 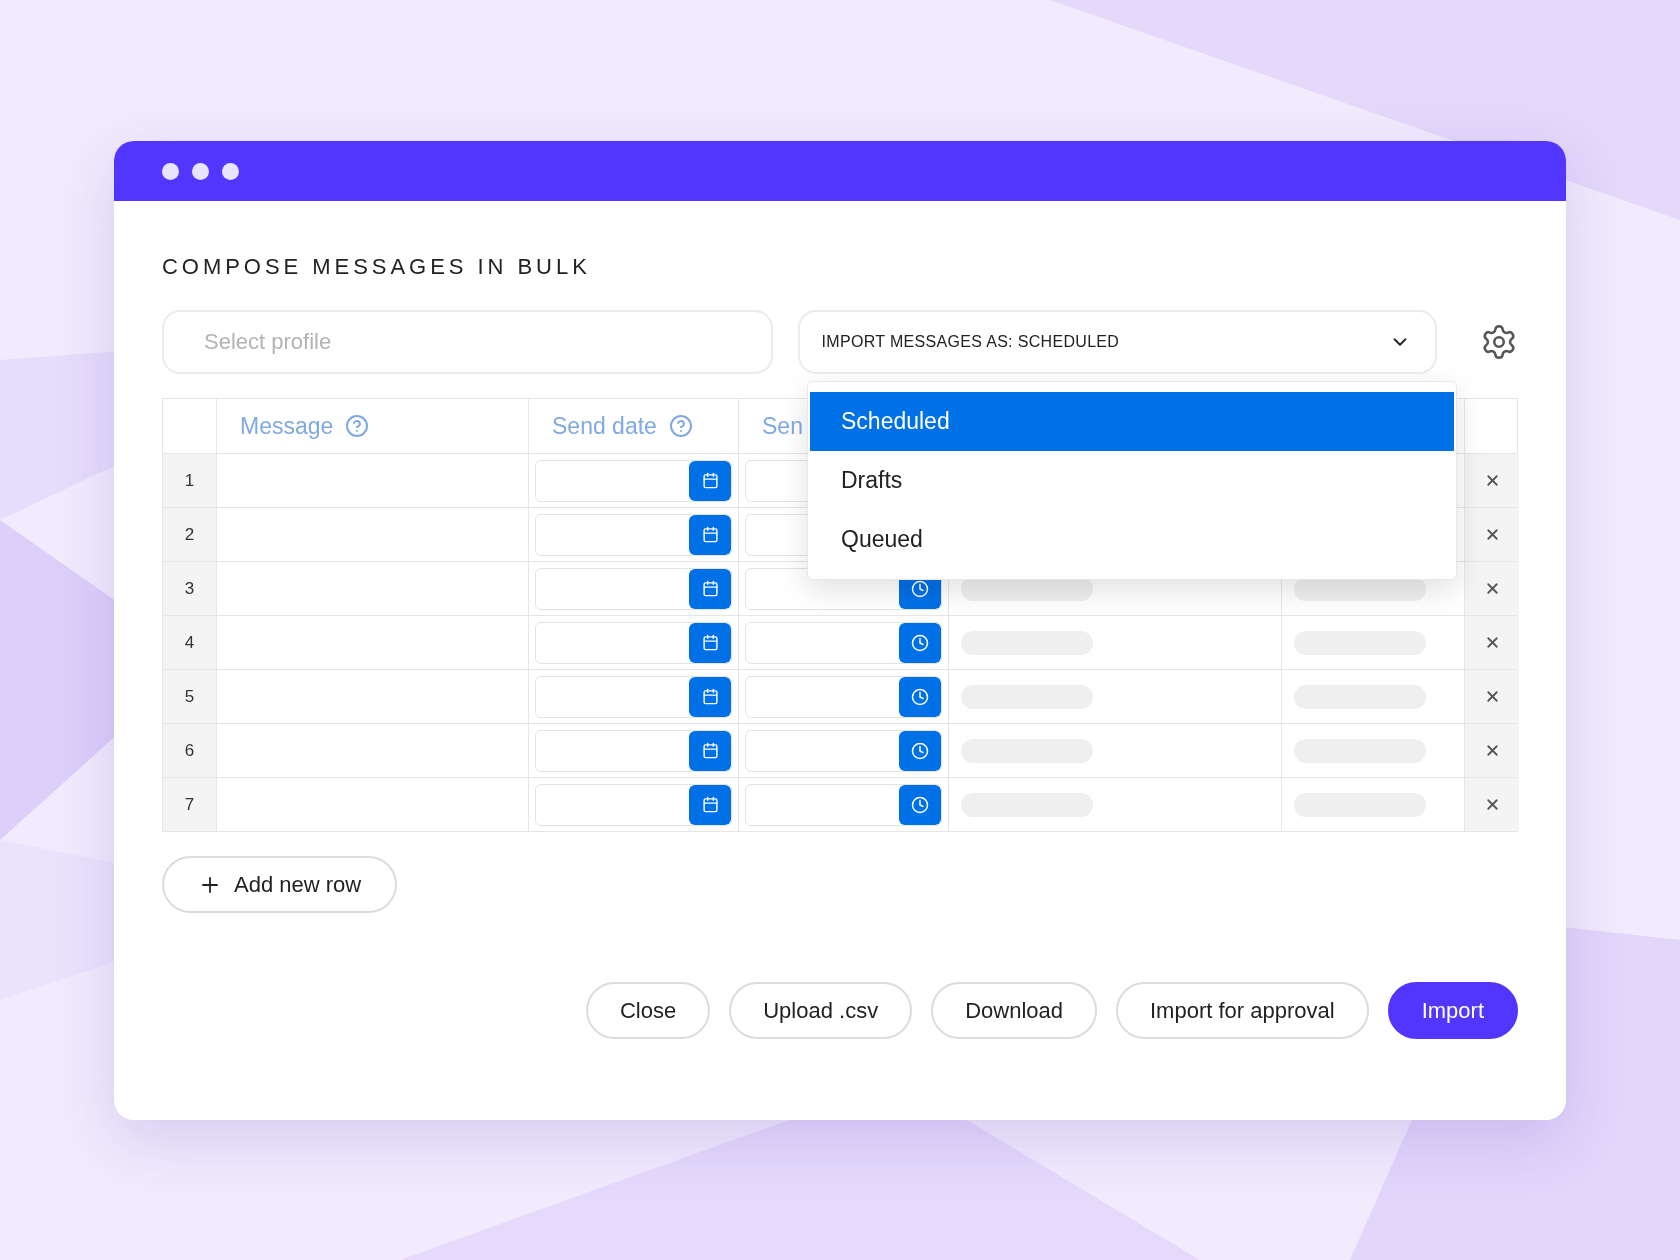 I want to click on column-header: Send date, so click(x=604, y=426).